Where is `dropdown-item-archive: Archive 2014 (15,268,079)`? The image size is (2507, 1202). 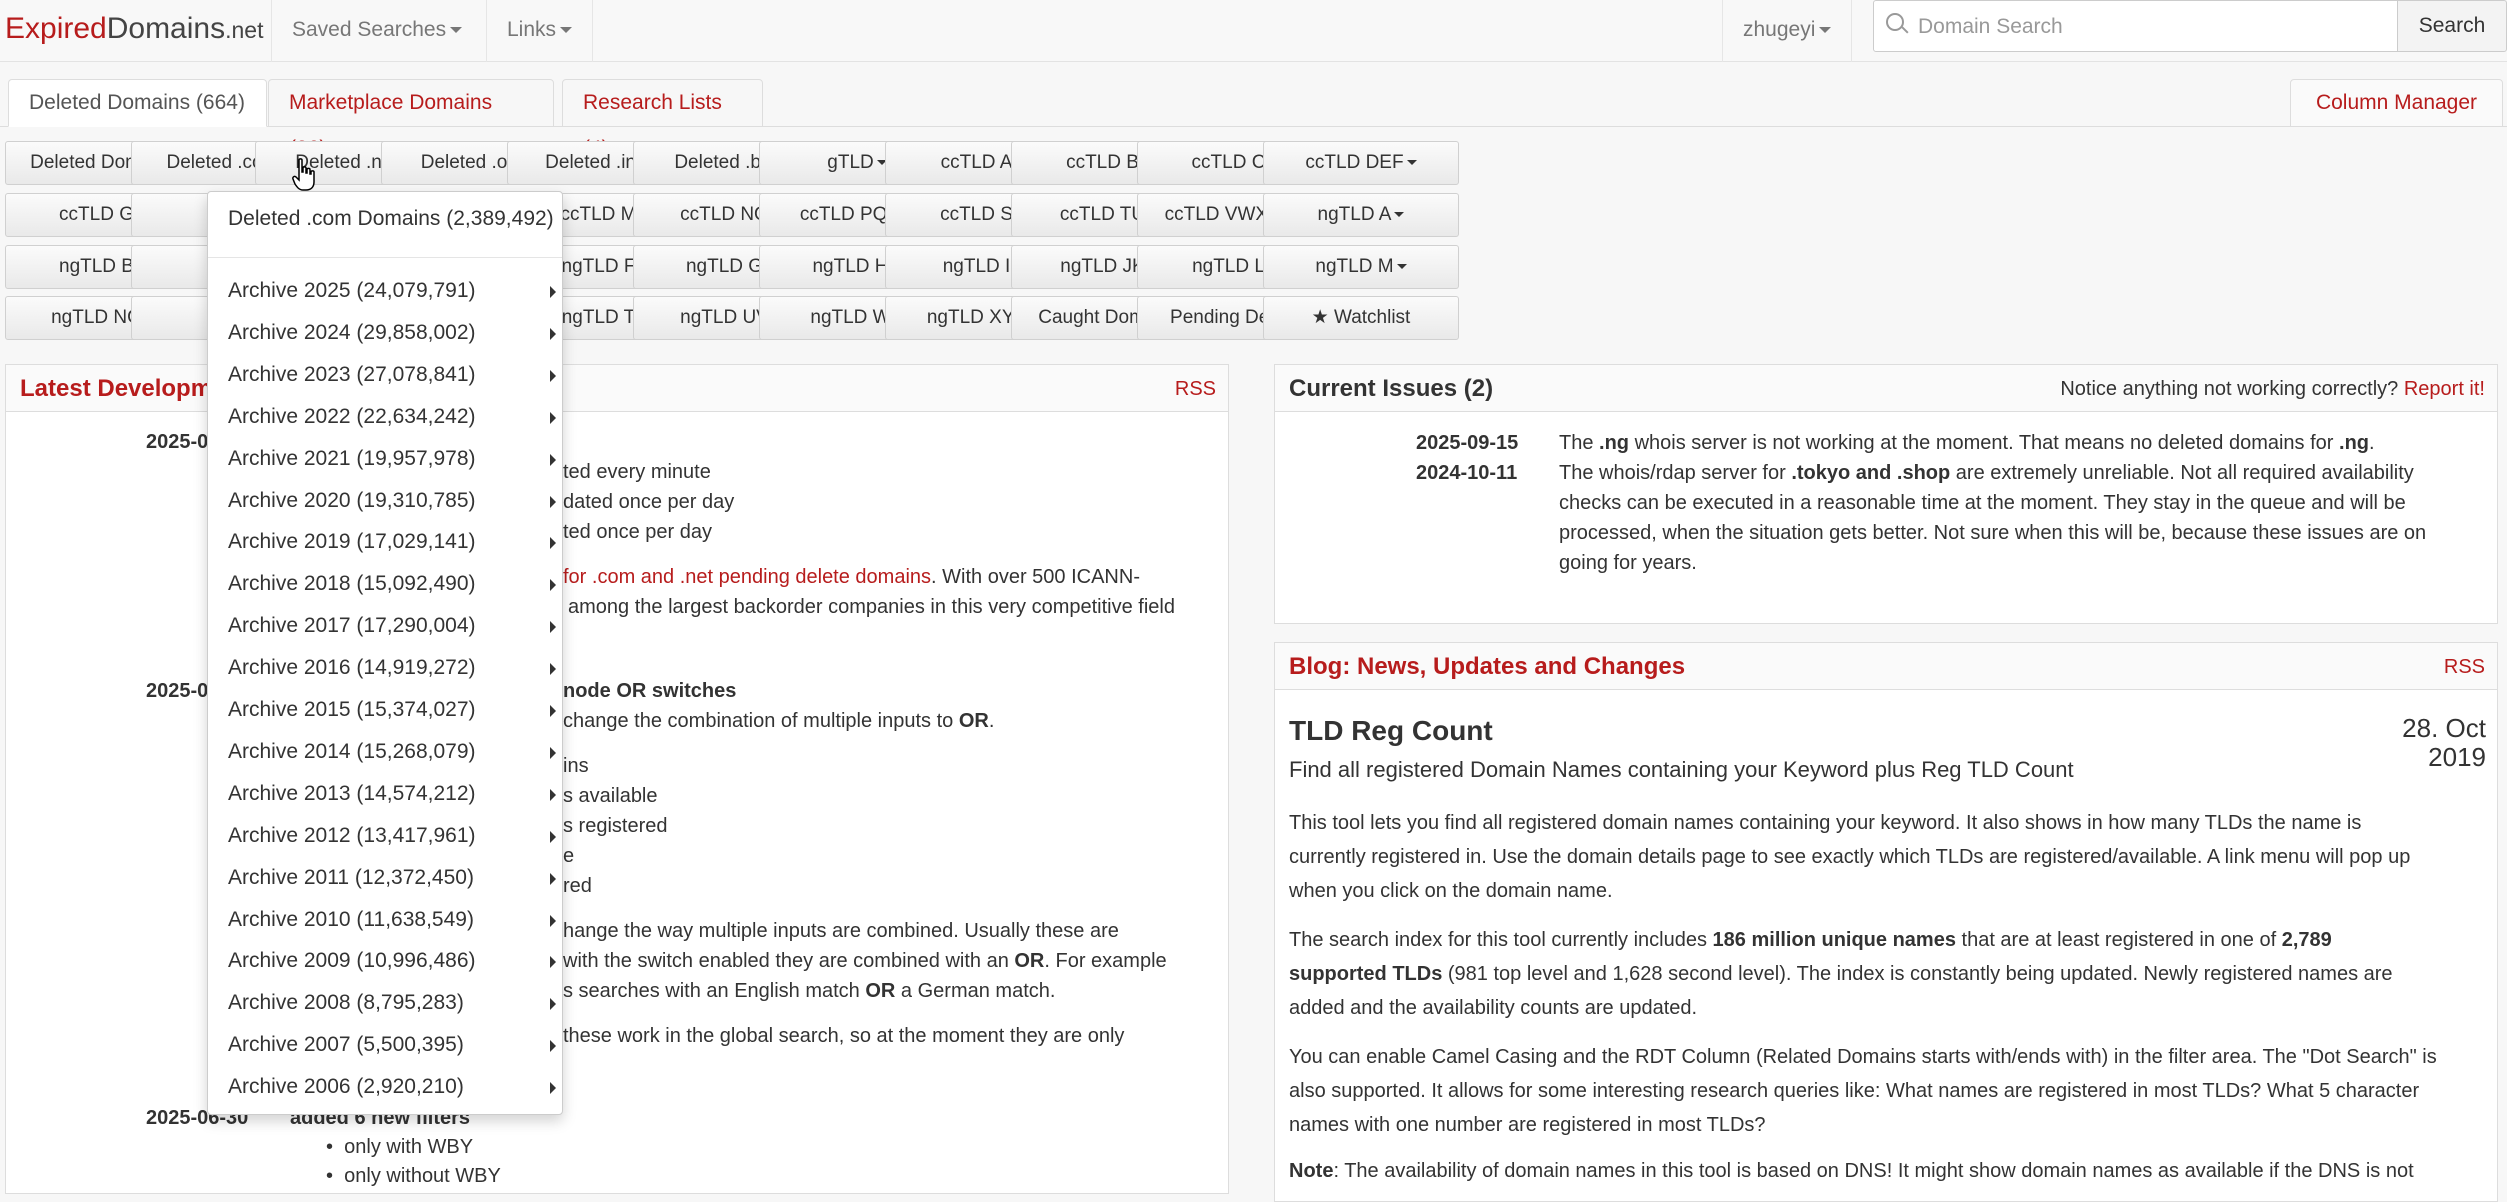
dropdown-item-archive: Archive 2014 (15,268,079) is located at coordinates (385, 754).